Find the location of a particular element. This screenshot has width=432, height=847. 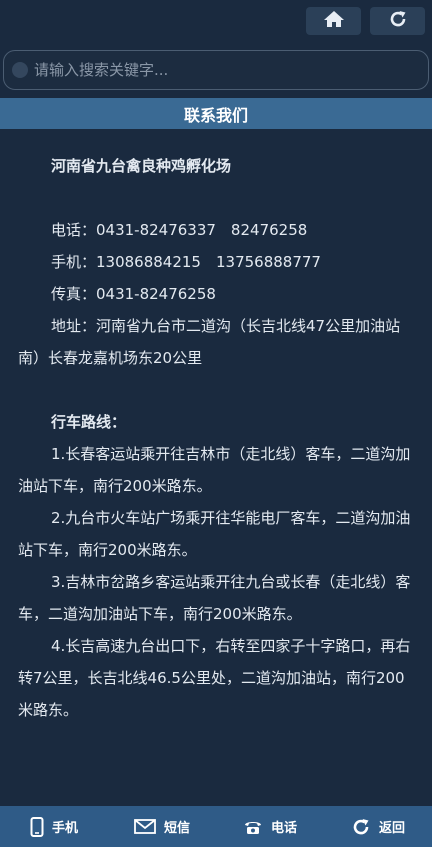

home-icon is located at coordinates (334, 21).